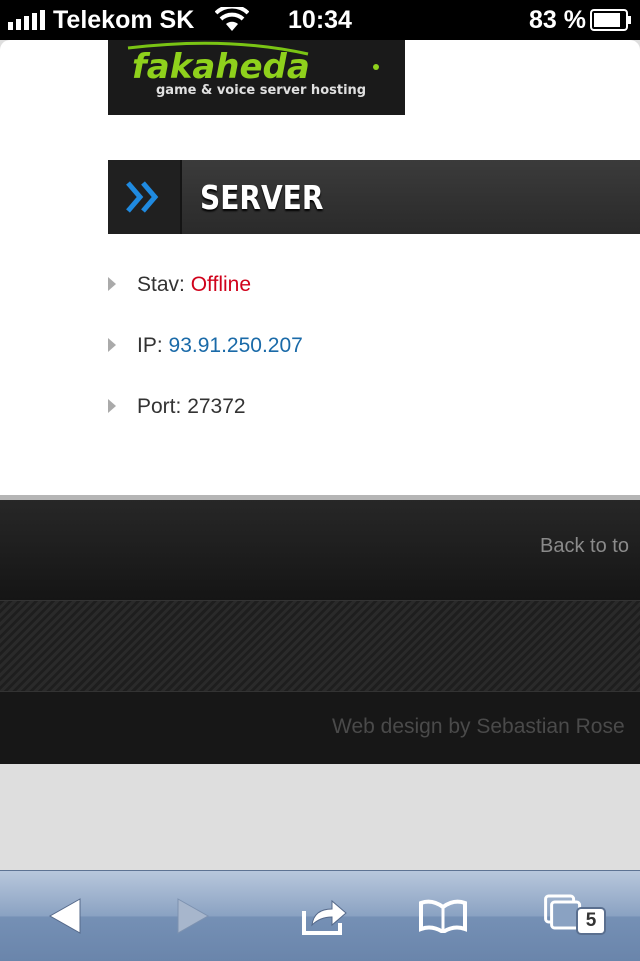 Image resolution: width=640 pixels, height=961 pixels. Describe the element at coordinates (368, 298) in the screenshot. I see `list-item-status: Stav: Offline` at that location.